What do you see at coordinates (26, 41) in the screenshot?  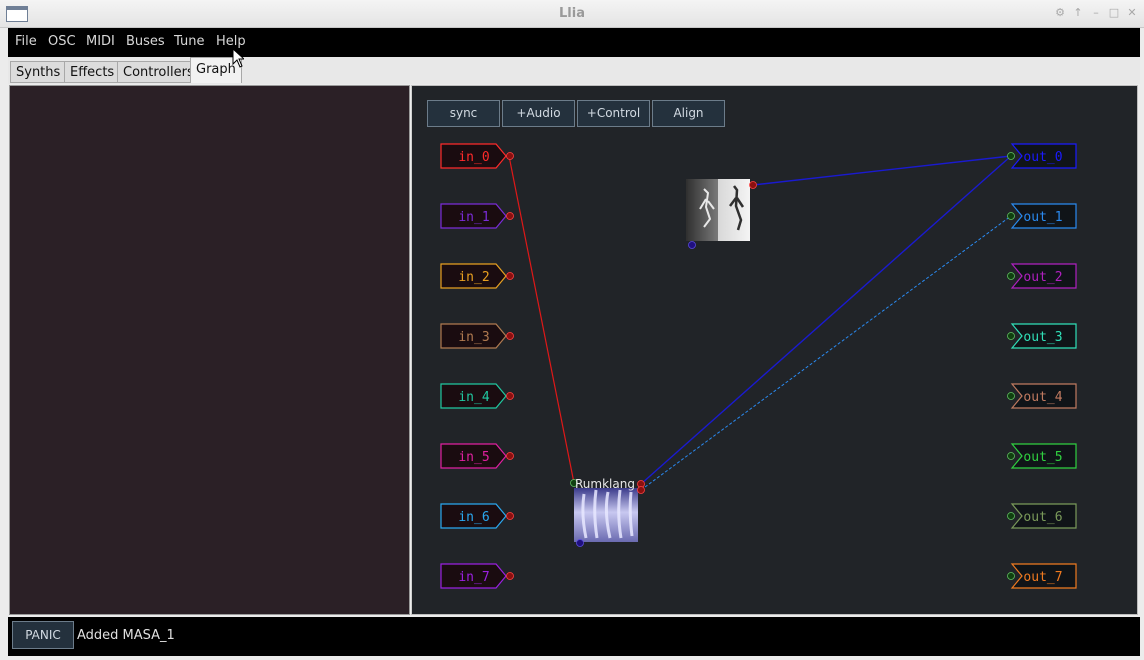 I see `menu-file: File` at bounding box center [26, 41].